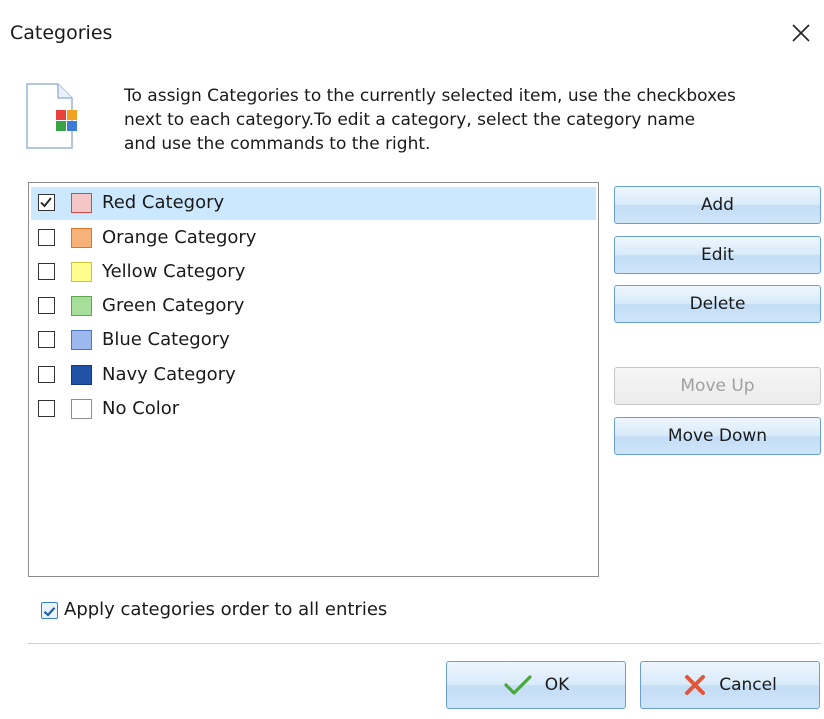 Image resolution: width=824 pixels, height=719 pixels. I want to click on category-row: Orange Category, so click(313, 238).